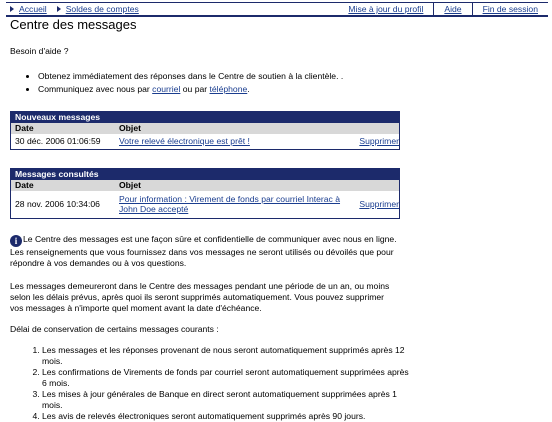 The height and width of the screenshot is (422, 552). Describe the element at coordinates (73, 24) in the screenshot. I see `page-title: Centre des messages` at that location.